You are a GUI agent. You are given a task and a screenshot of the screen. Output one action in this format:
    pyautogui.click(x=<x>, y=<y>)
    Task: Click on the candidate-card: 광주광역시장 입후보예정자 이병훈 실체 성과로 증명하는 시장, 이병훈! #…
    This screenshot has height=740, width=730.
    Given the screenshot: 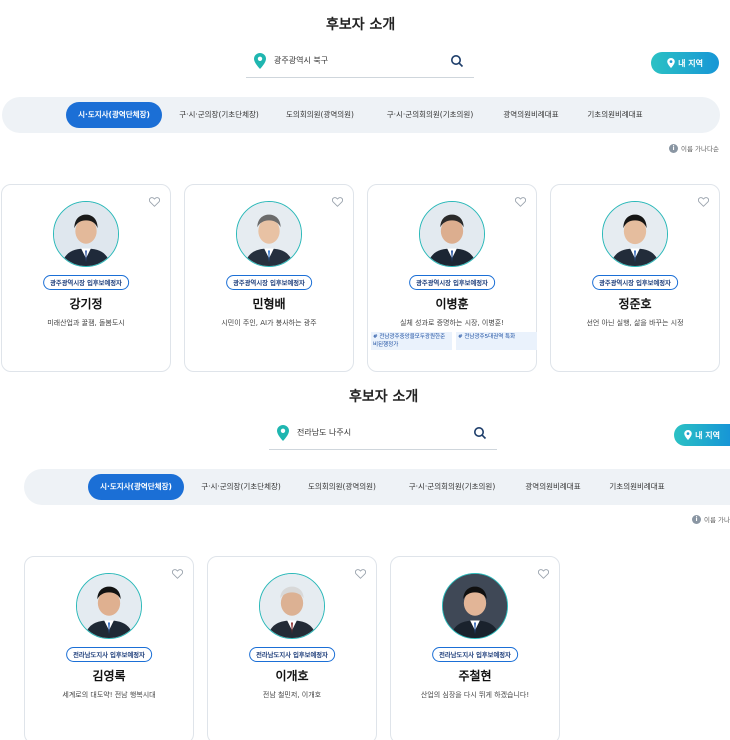 What is the action you would take?
    pyautogui.click(x=452, y=278)
    